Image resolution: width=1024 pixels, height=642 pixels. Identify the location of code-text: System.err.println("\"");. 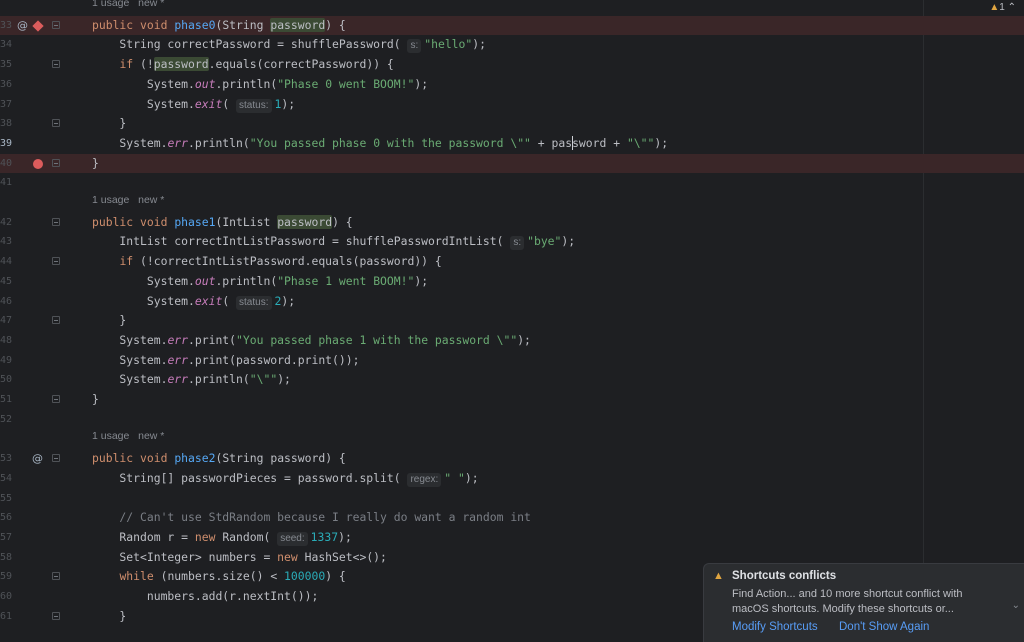
(191, 380).